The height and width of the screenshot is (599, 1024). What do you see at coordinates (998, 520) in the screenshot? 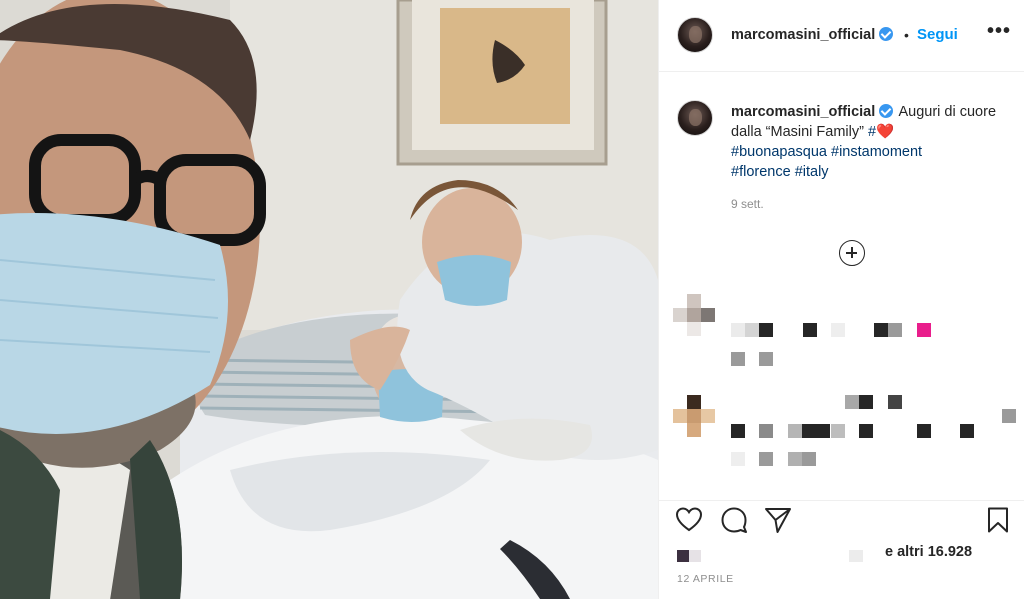
I see `bookmark-icon` at bounding box center [998, 520].